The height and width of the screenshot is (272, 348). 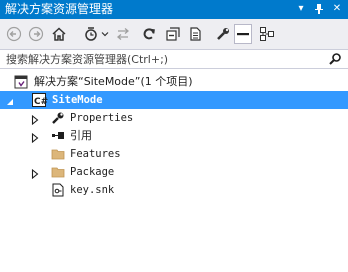 I want to click on properties-icon, so click(x=223, y=34).